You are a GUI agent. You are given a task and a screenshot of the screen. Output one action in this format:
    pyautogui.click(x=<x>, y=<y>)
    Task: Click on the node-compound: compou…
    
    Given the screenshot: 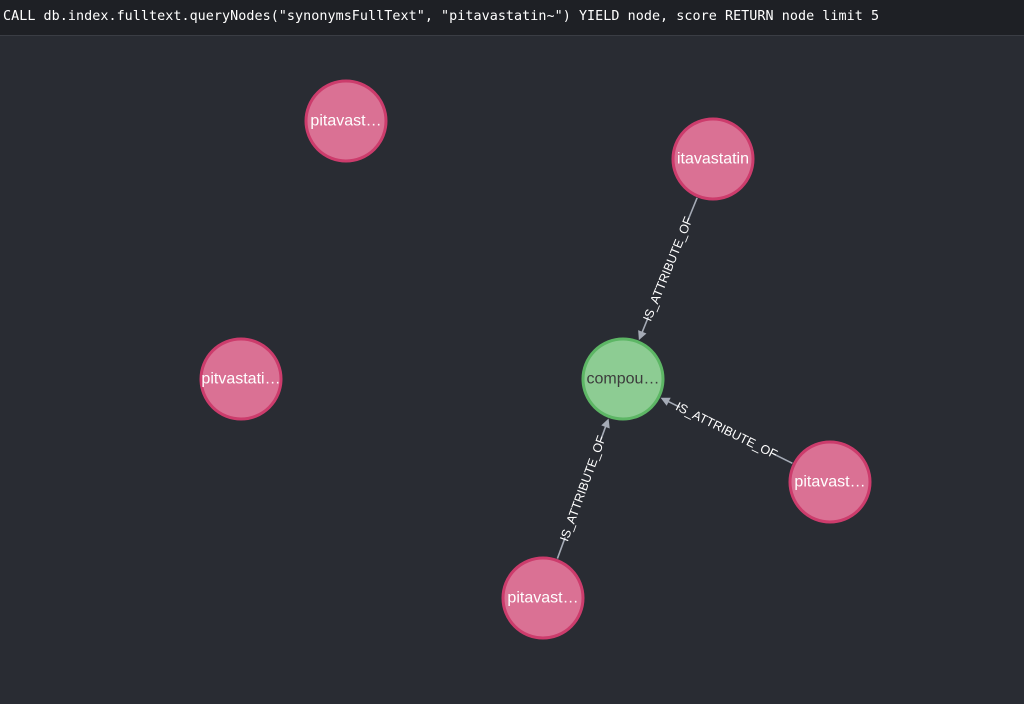 What is the action you would take?
    pyautogui.click(x=623, y=379)
    